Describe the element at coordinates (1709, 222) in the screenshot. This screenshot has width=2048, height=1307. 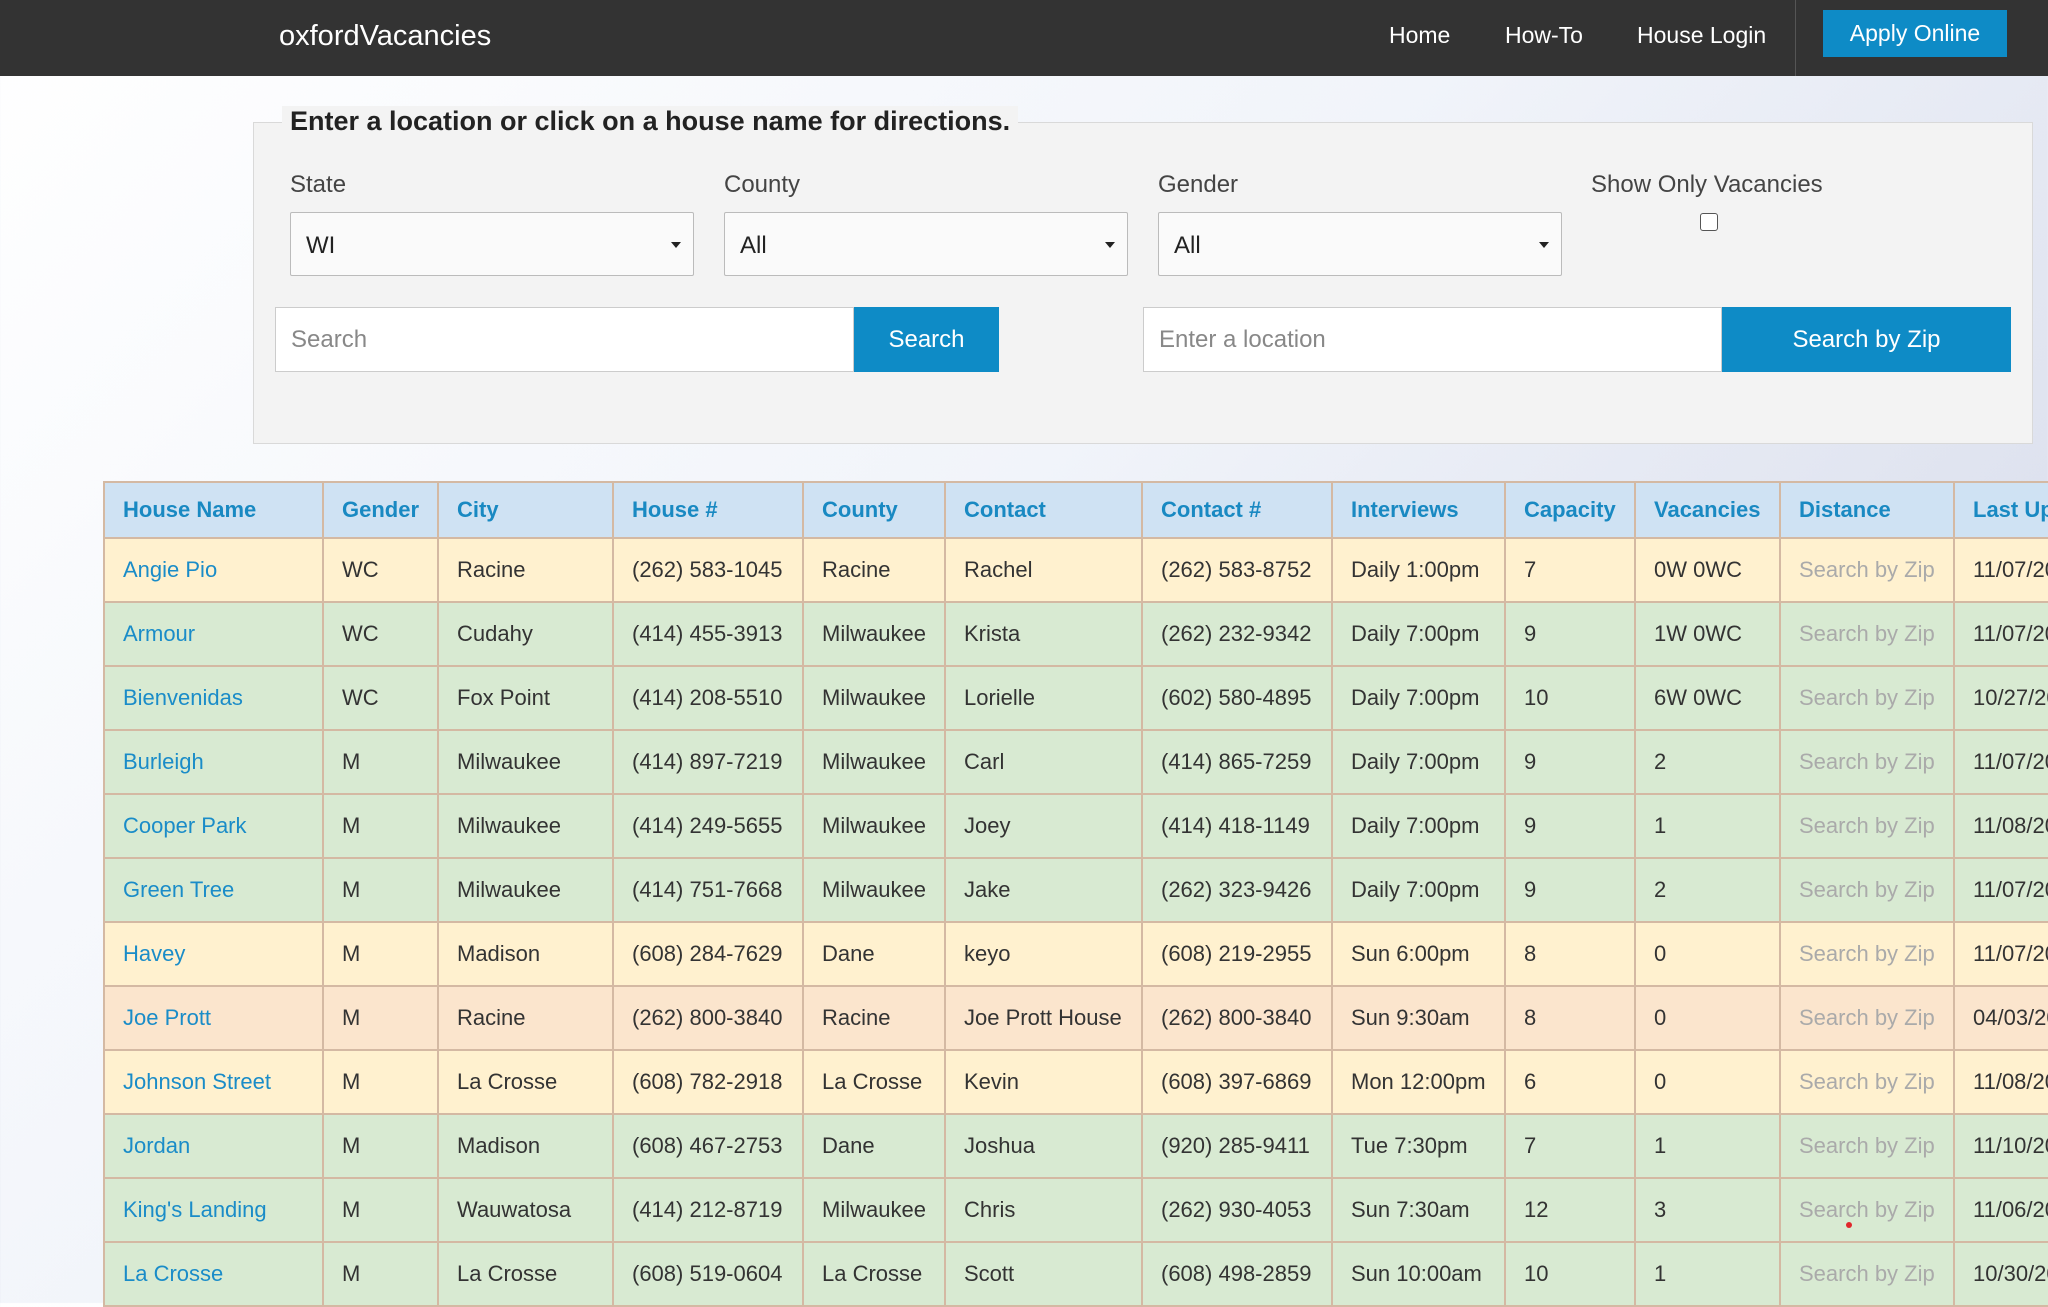
I see `show-only-vacancies-checkbox` at that location.